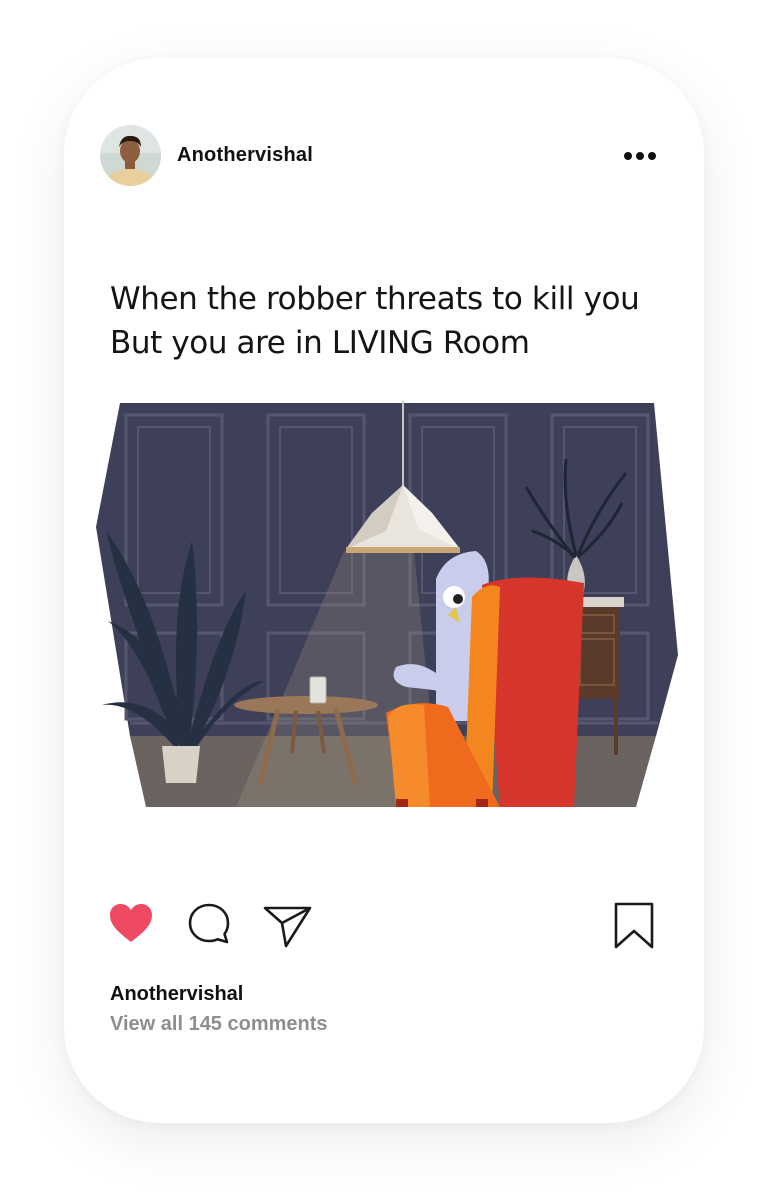 The height and width of the screenshot is (1193, 768). Describe the element at coordinates (209, 924) in the screenshot. I see `comment-bubble-icon` at that location.